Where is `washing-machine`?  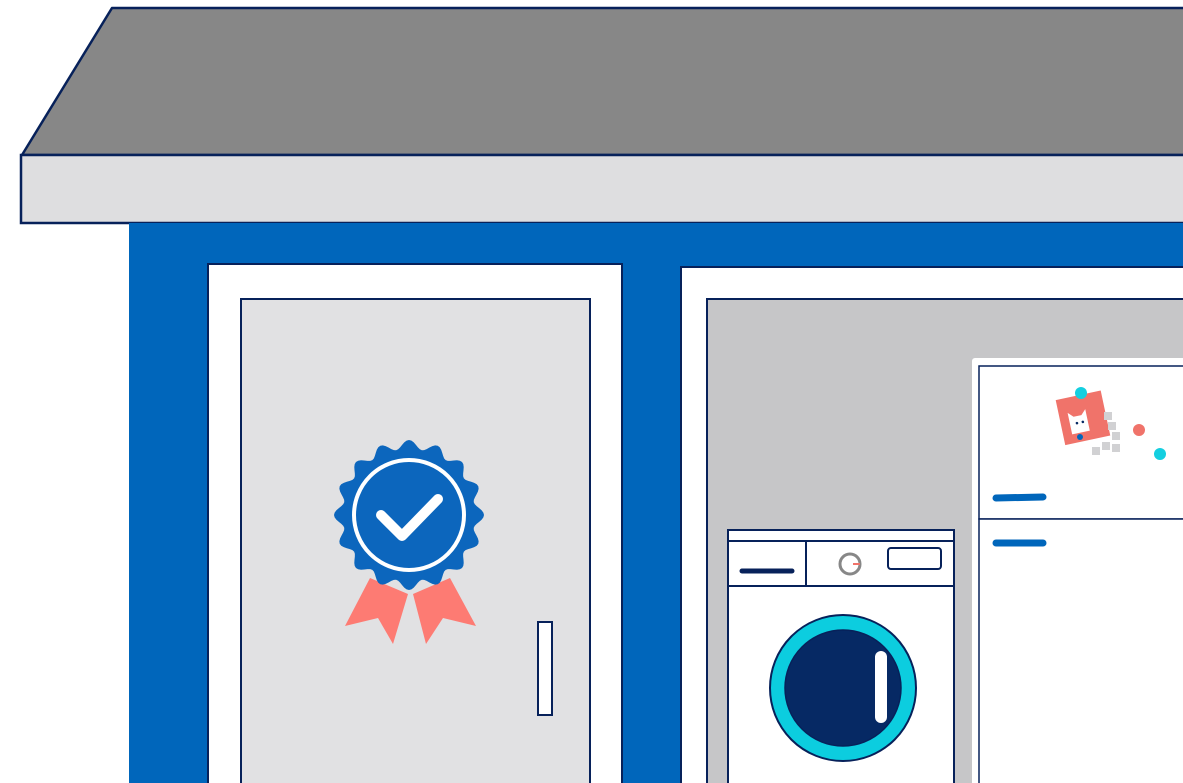
washing-machine is located at coordinates (841, 656).